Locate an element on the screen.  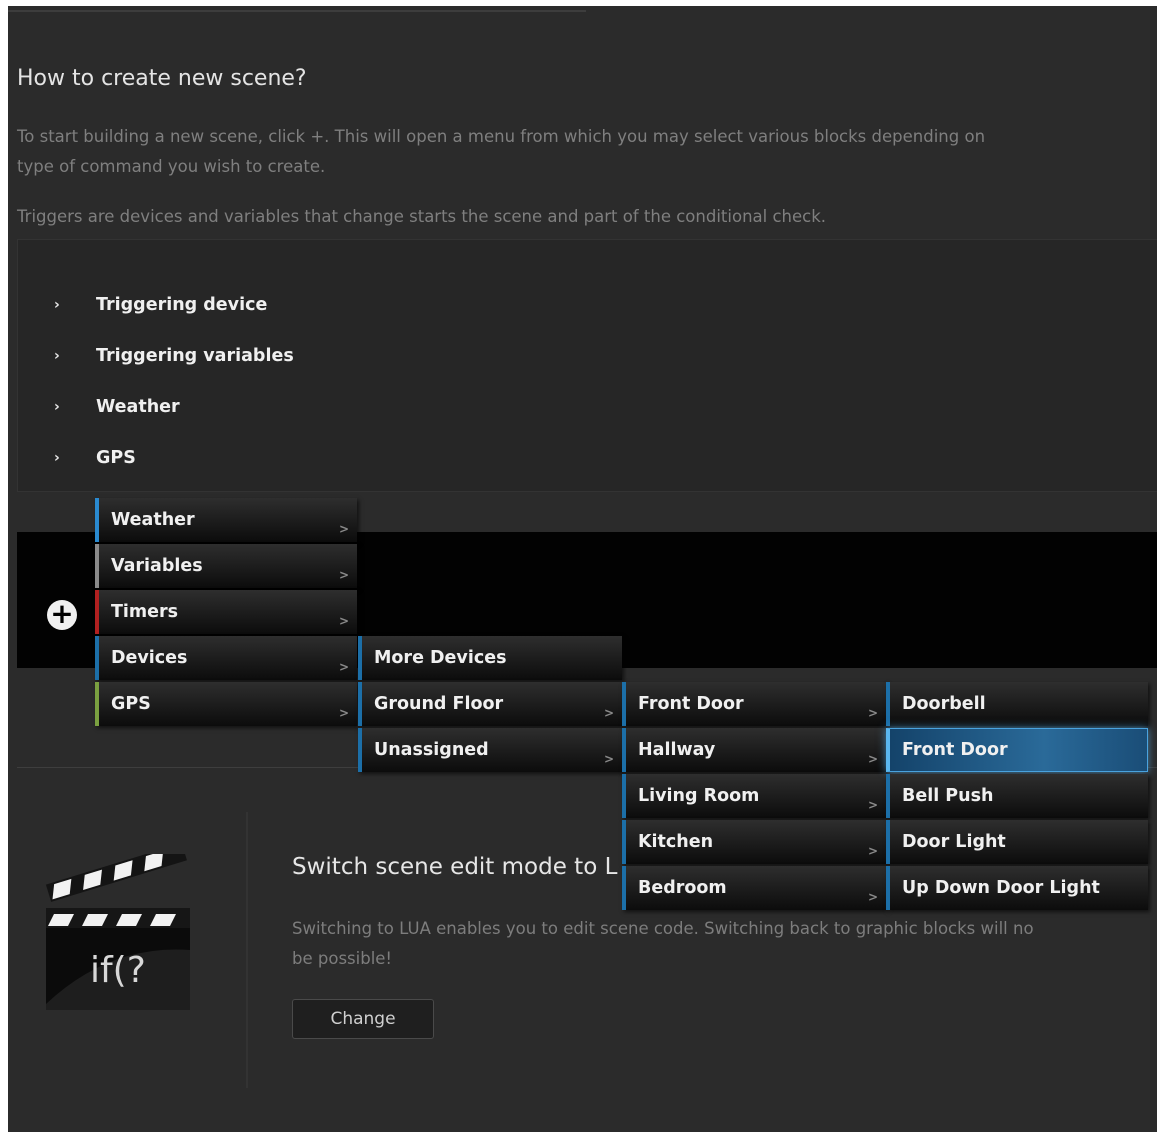
trigger-item-triggering-device: › Triggering device is located at coordinates (160, 305).